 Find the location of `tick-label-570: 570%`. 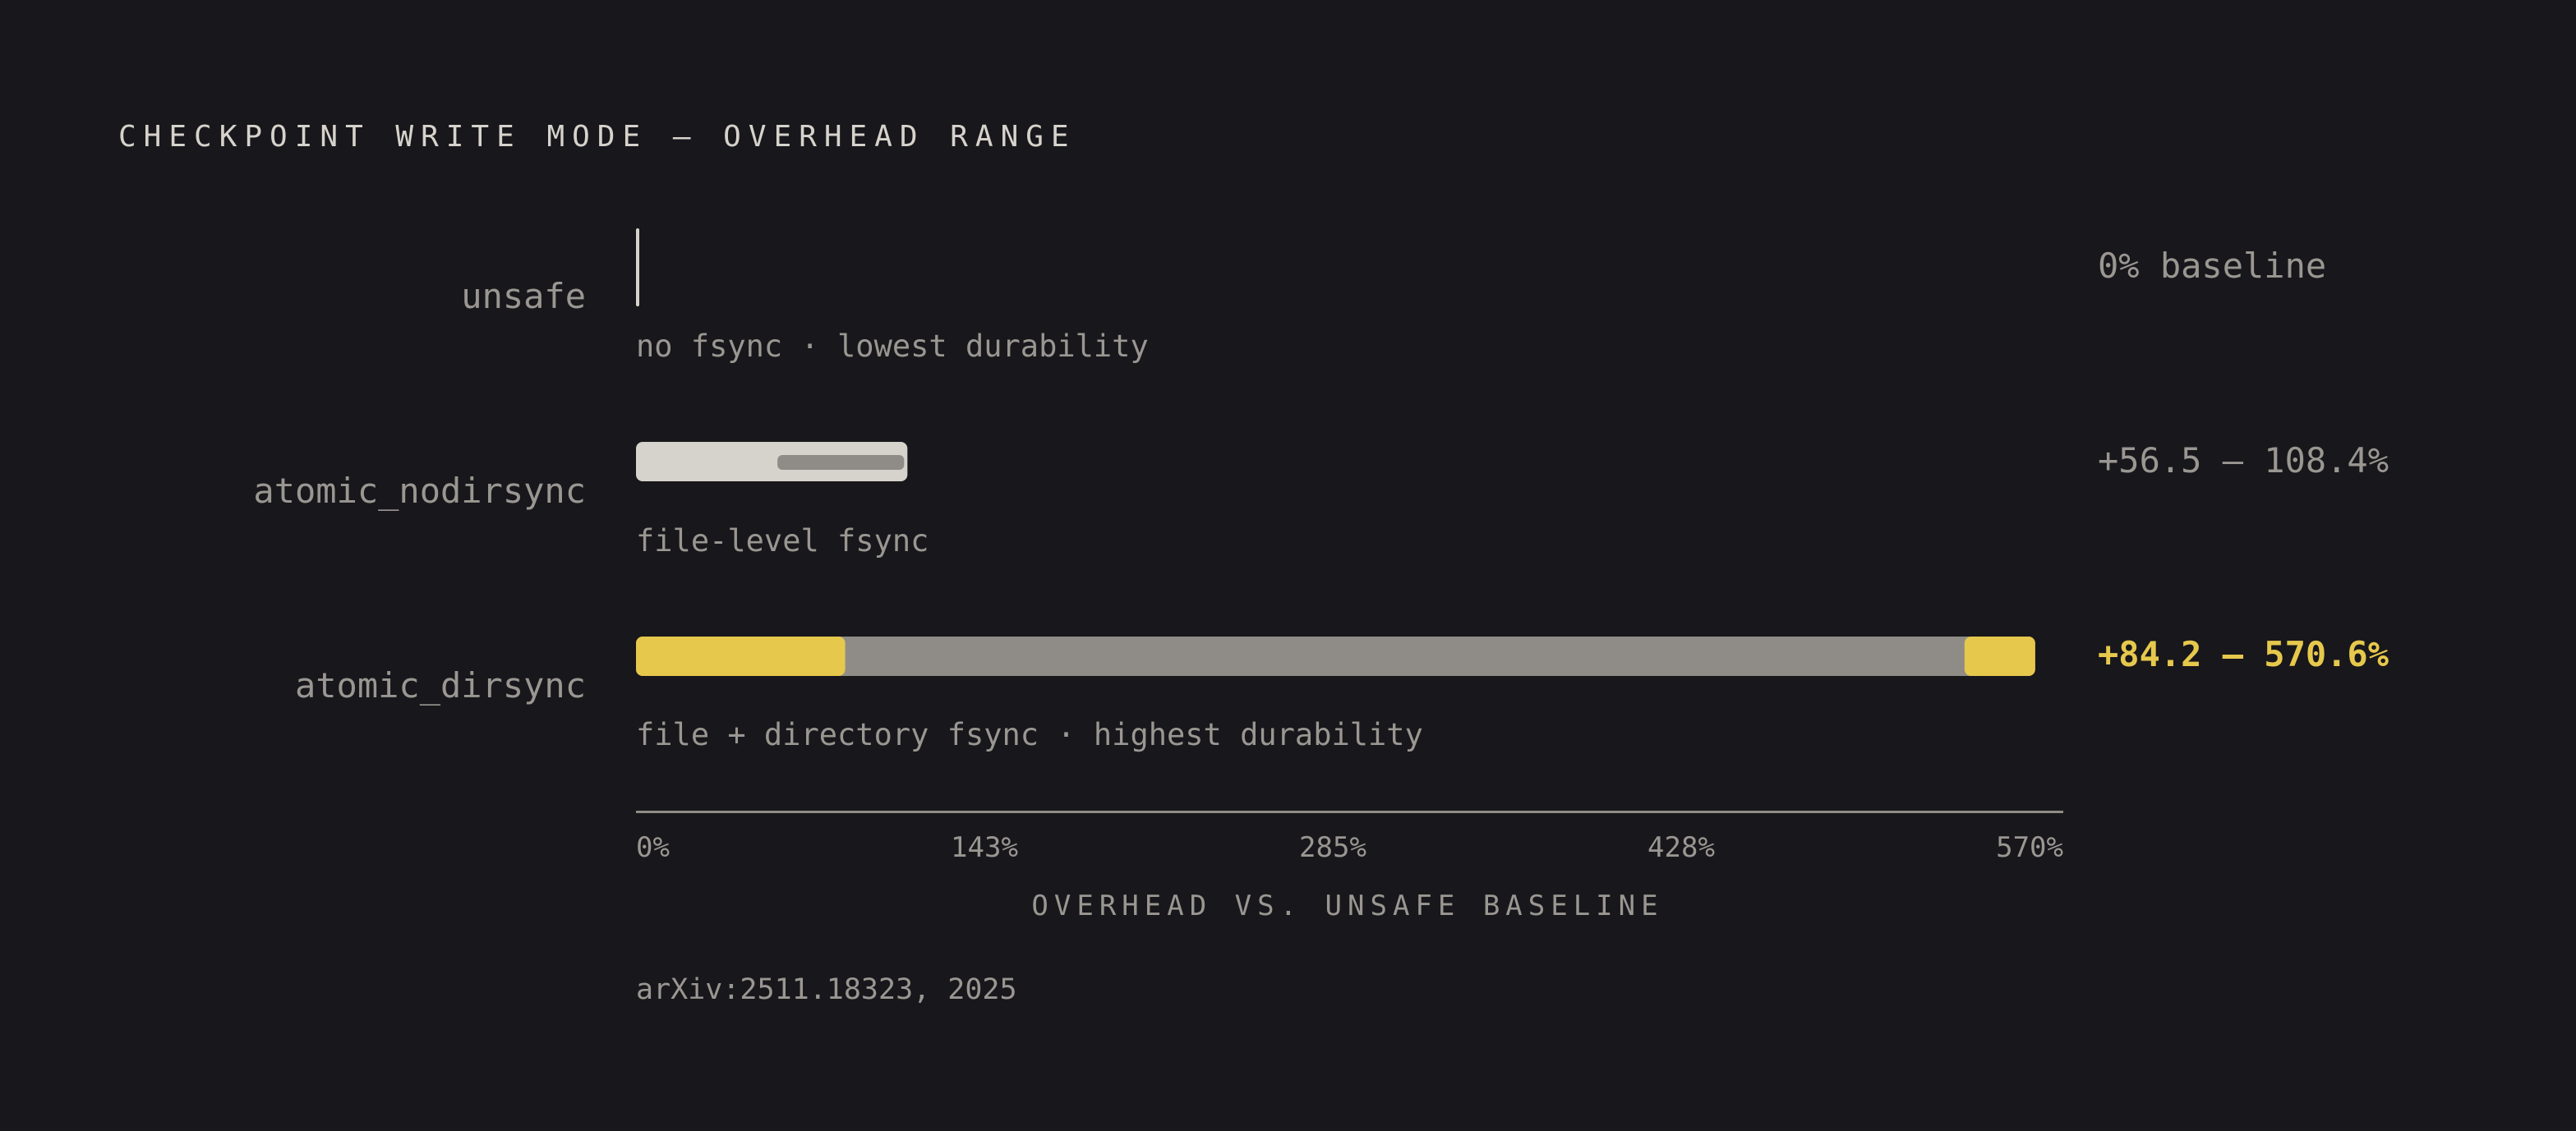

tick-label-570: 570% is located at coordinates (2029, 847).